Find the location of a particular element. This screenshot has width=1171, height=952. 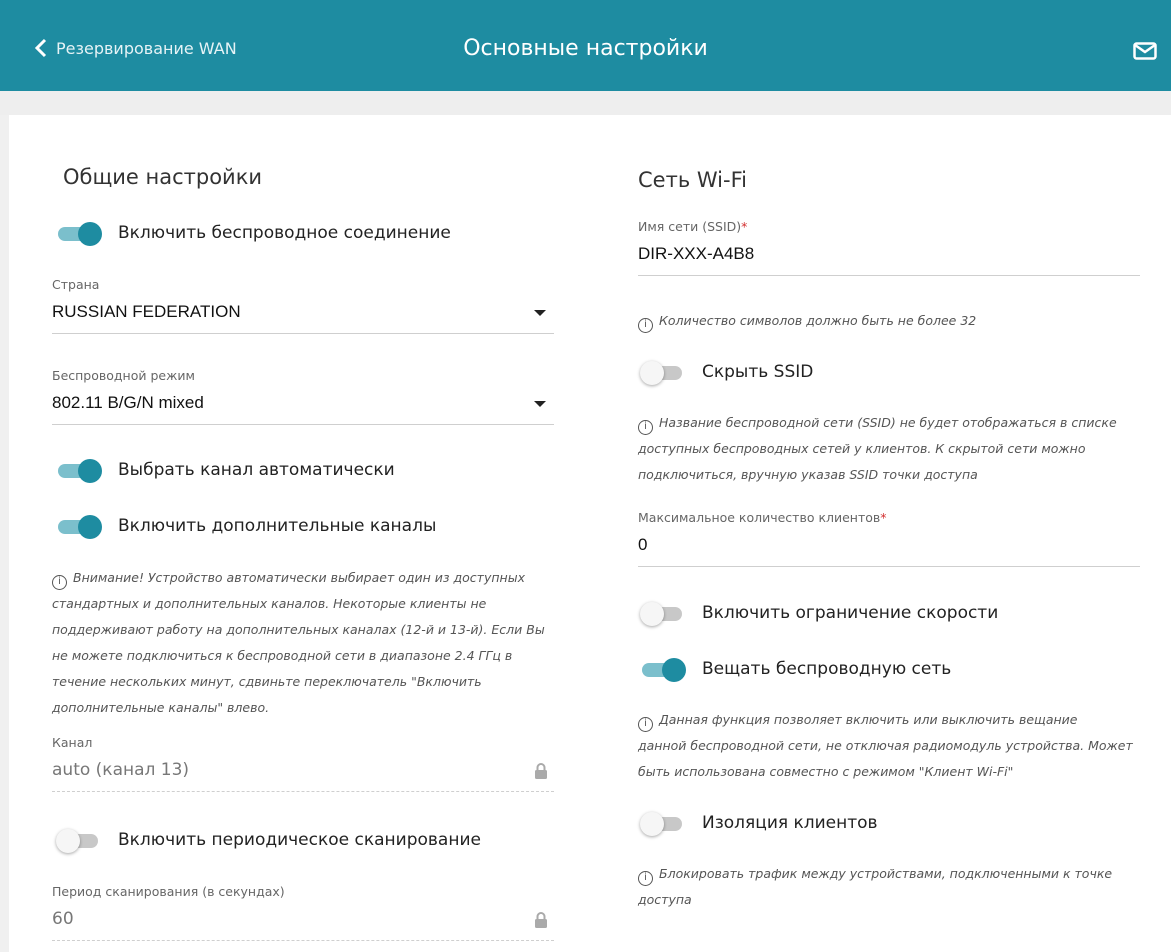

enable-wireless-toggle-row: Включить беспроводное соединение is located at coordinates (253, 234).